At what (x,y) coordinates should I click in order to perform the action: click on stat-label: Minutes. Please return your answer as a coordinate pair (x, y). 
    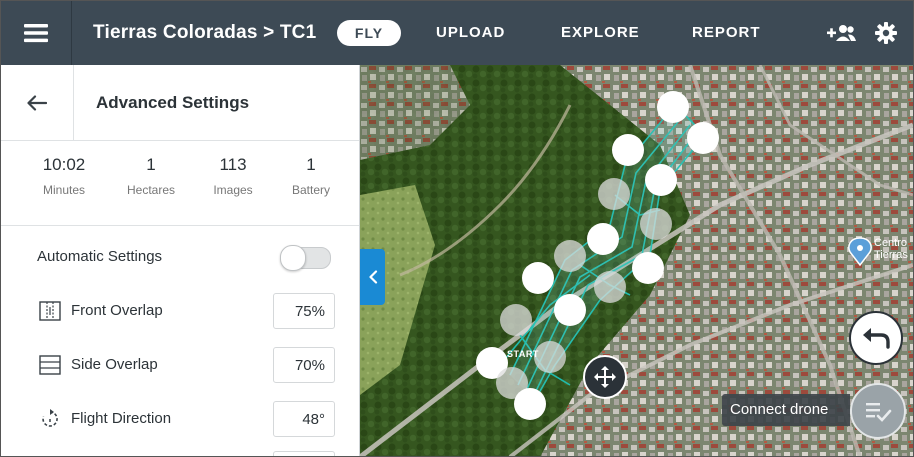
    Looking at the image, I should click on (64, 190).